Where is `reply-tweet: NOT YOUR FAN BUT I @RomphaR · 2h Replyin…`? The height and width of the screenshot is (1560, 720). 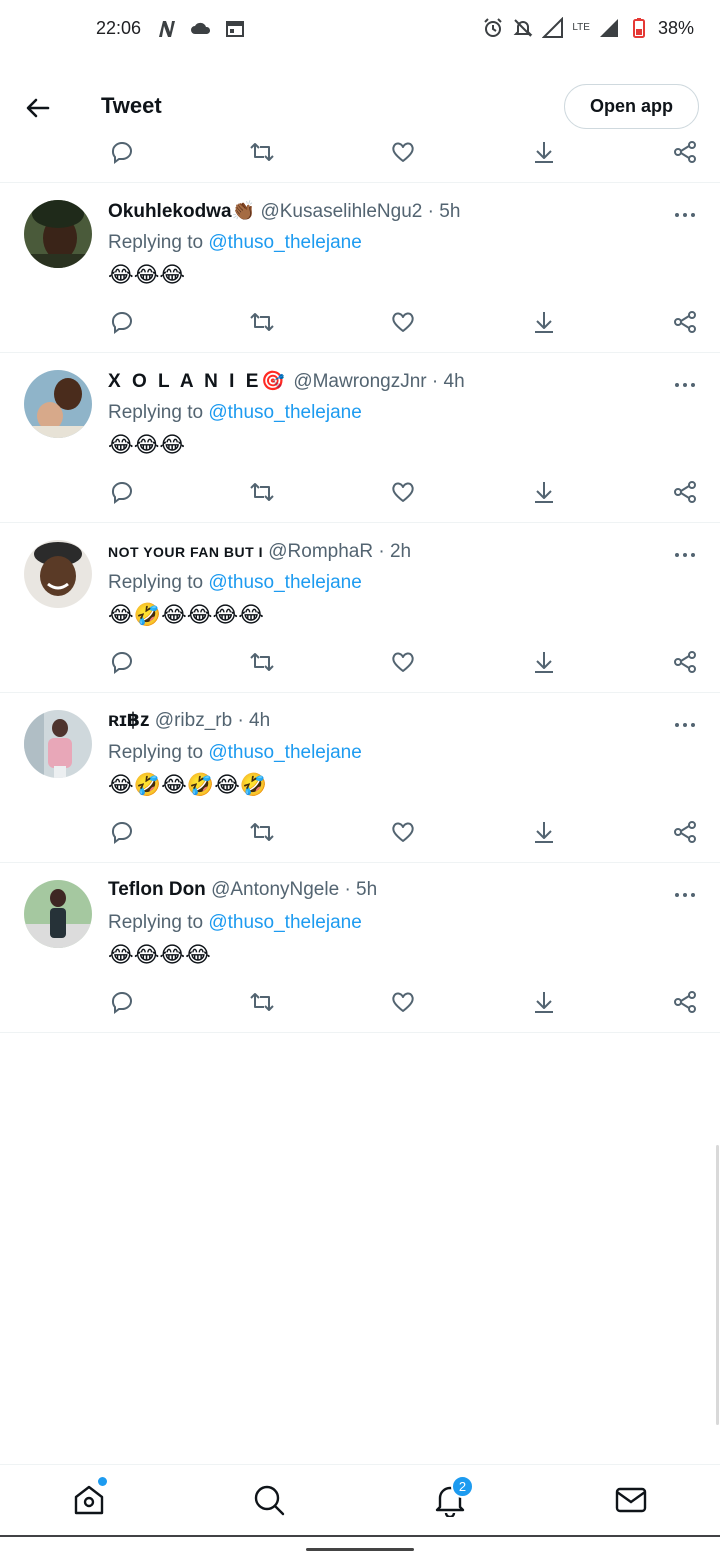
reply-tweet: NOT YOUR FAN BUT I @RomphaR · 2h Replyin… is located at coordinates (360, 607).